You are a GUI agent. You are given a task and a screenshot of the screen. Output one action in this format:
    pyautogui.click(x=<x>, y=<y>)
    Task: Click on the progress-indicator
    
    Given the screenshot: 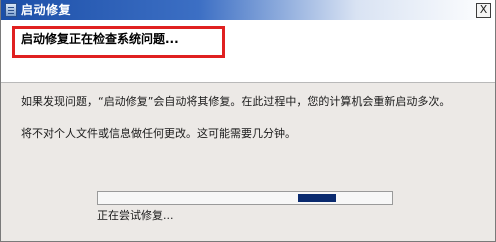 What is the action you would take?
    pyautogui.click(x=317, y=198)
    